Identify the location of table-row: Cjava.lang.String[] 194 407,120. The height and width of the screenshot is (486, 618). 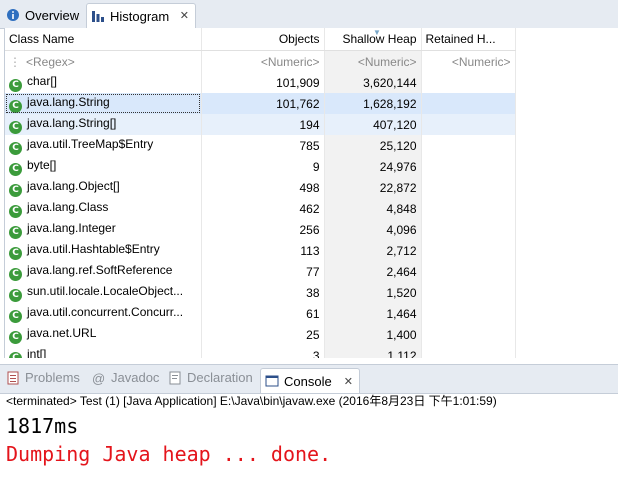
(260, 124).